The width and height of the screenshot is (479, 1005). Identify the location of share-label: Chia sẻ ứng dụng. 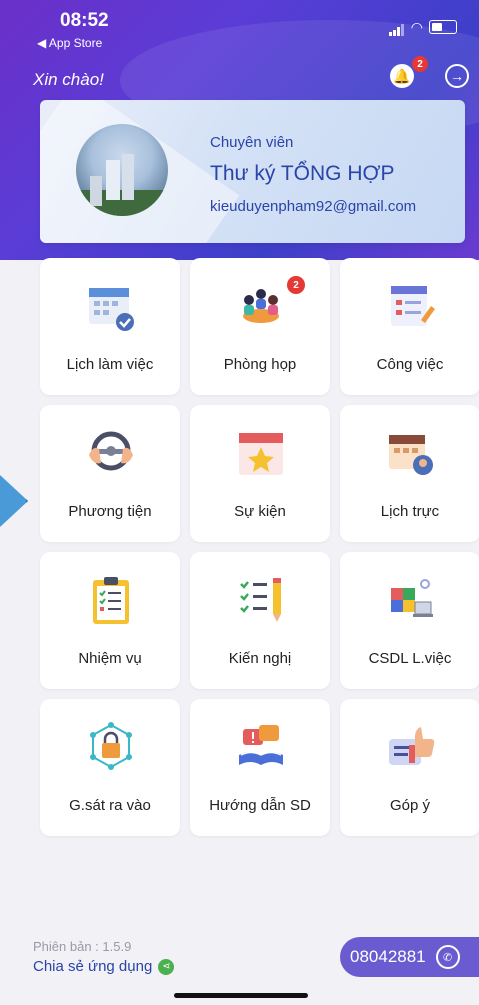
(93, 966).